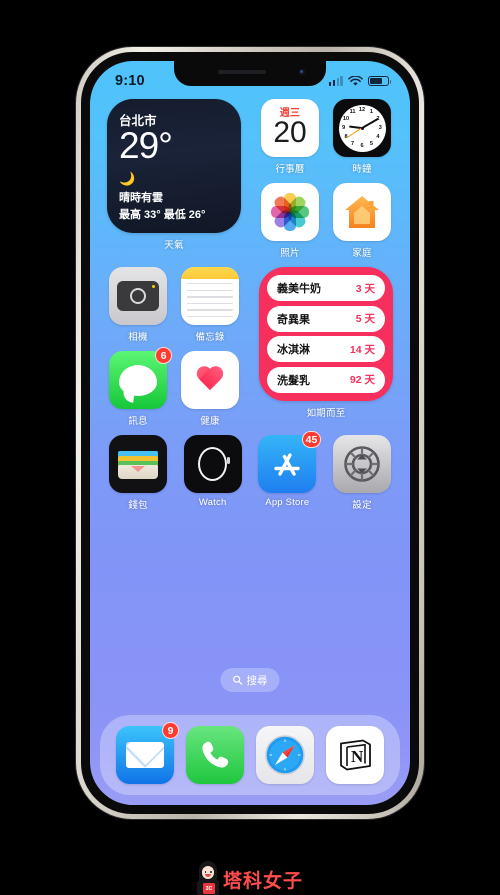 The image size is (500, 895). What do you see at coordinates (362, 109) in the screenshot?
I see `clock-numeral: 12` at bounding box center [362, 109].